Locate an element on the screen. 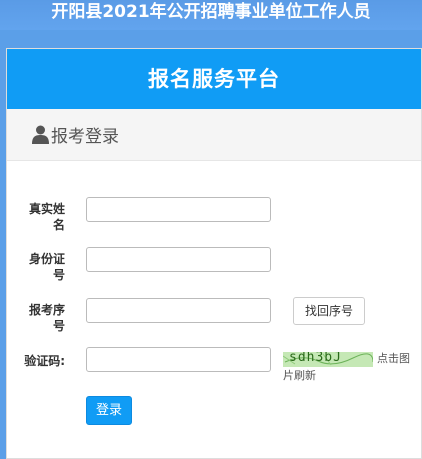 The width and height of the screenshot is (422, 459). login-button: 登录 is located at coordinates (109, 410).